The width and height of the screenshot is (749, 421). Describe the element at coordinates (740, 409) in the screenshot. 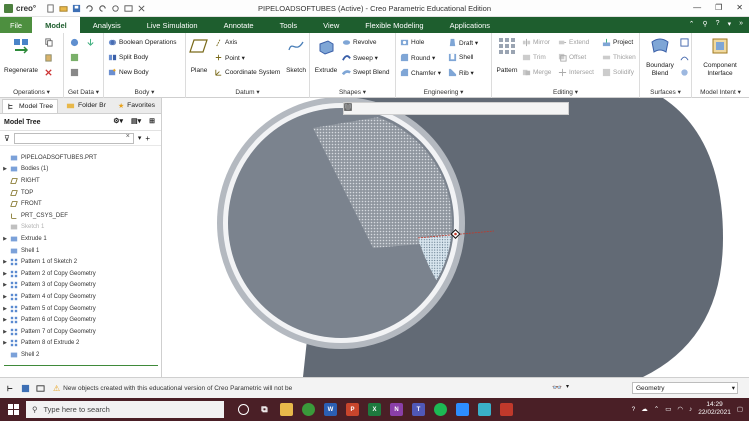

I see `notifications-icon: ▢` at that location.